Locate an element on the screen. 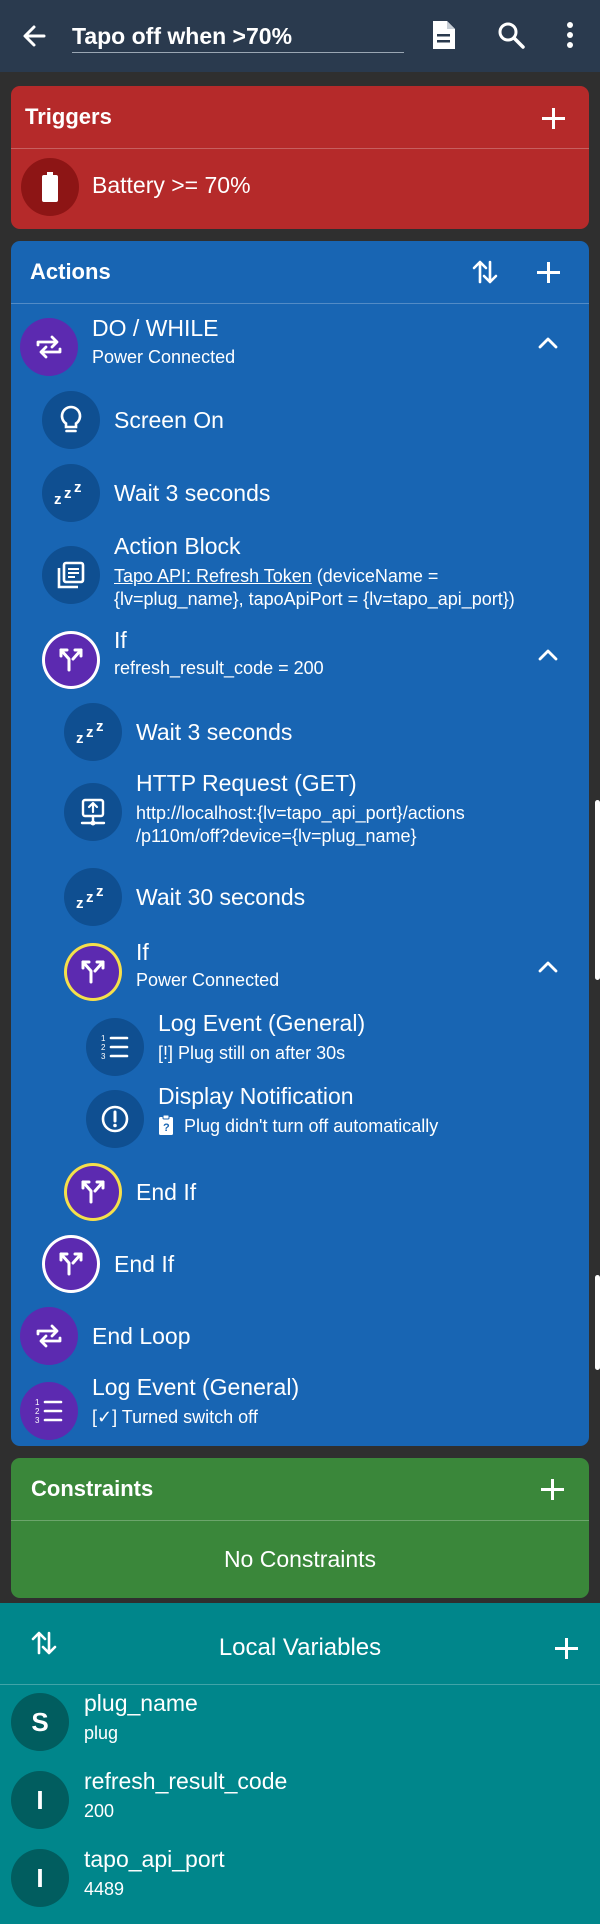 This screenshot has width=600, height=1924. action-block-icon is located at coordinates (71, 575).